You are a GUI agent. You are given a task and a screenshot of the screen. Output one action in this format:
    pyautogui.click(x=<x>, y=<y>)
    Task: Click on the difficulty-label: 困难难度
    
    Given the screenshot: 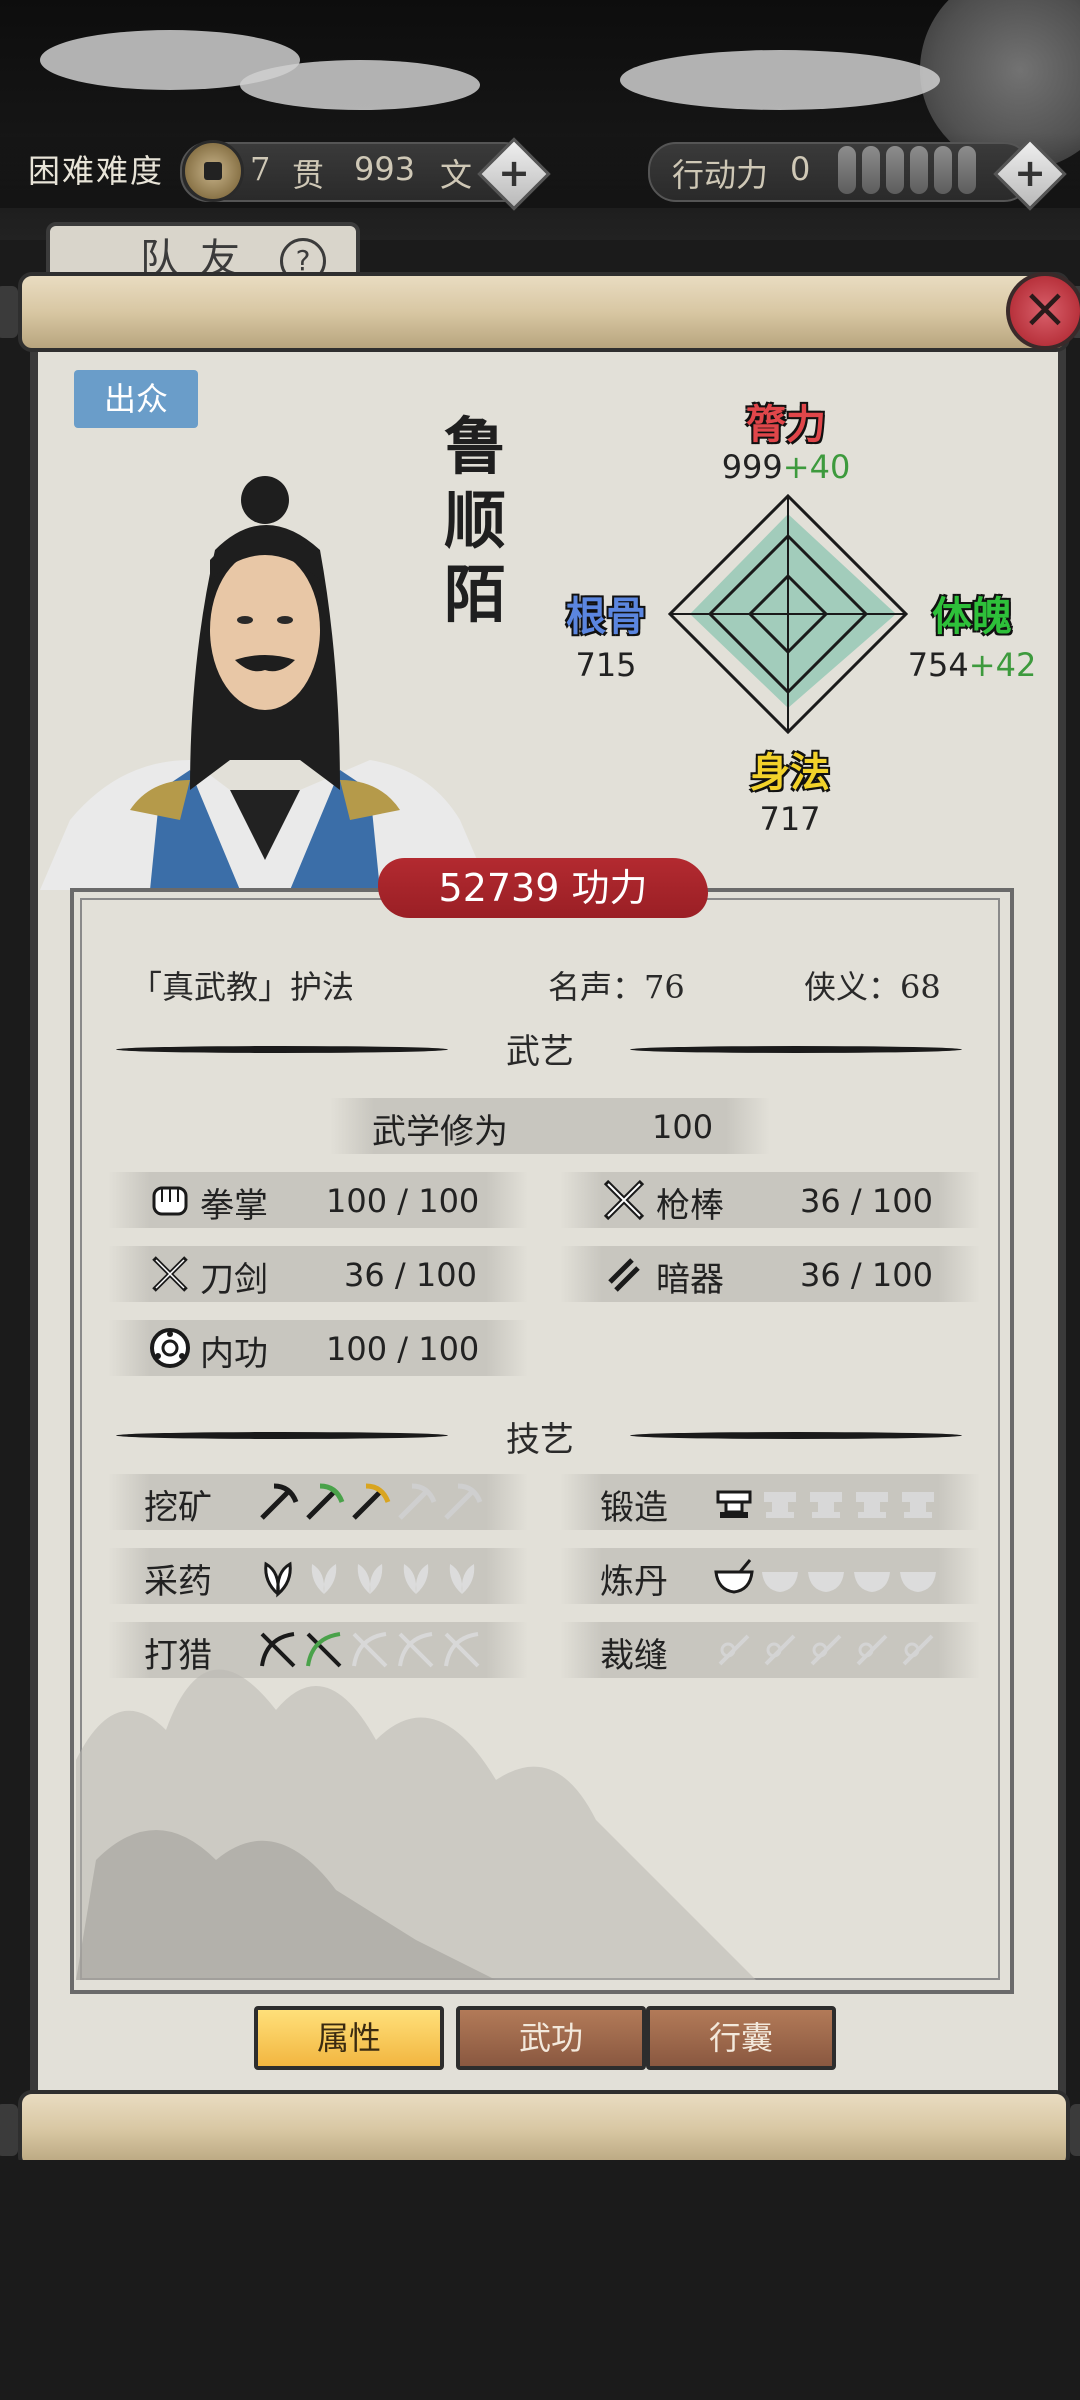 What is the action you would take?
    pyautogui.click(x=96, y=171)
    